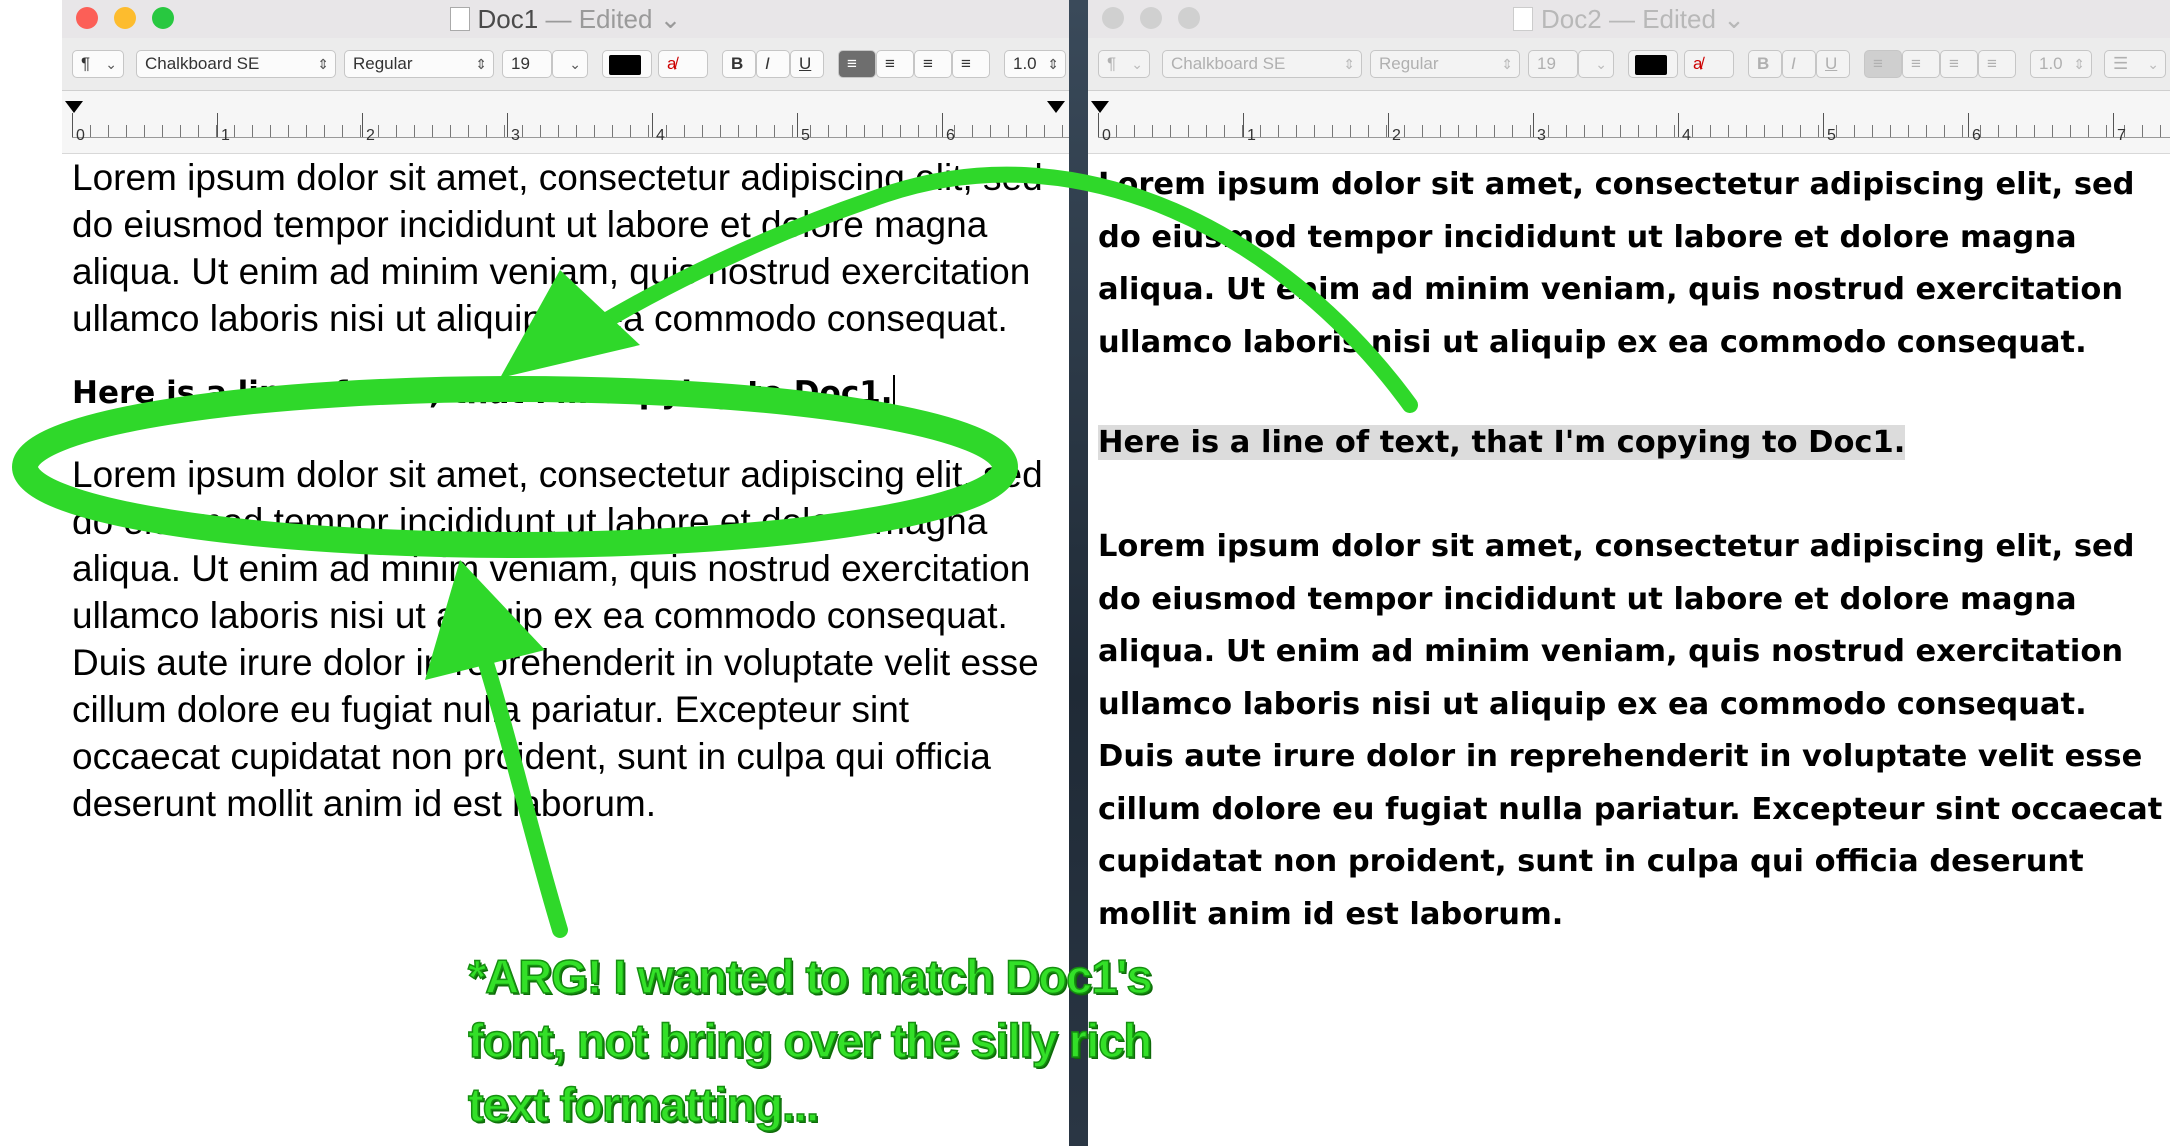 This screenshot has height=1146, width=2170. What do you see at coordinates (515, 467) in the screenshot?
I see `highlight-ellipse` at bounding box center [515, 467].